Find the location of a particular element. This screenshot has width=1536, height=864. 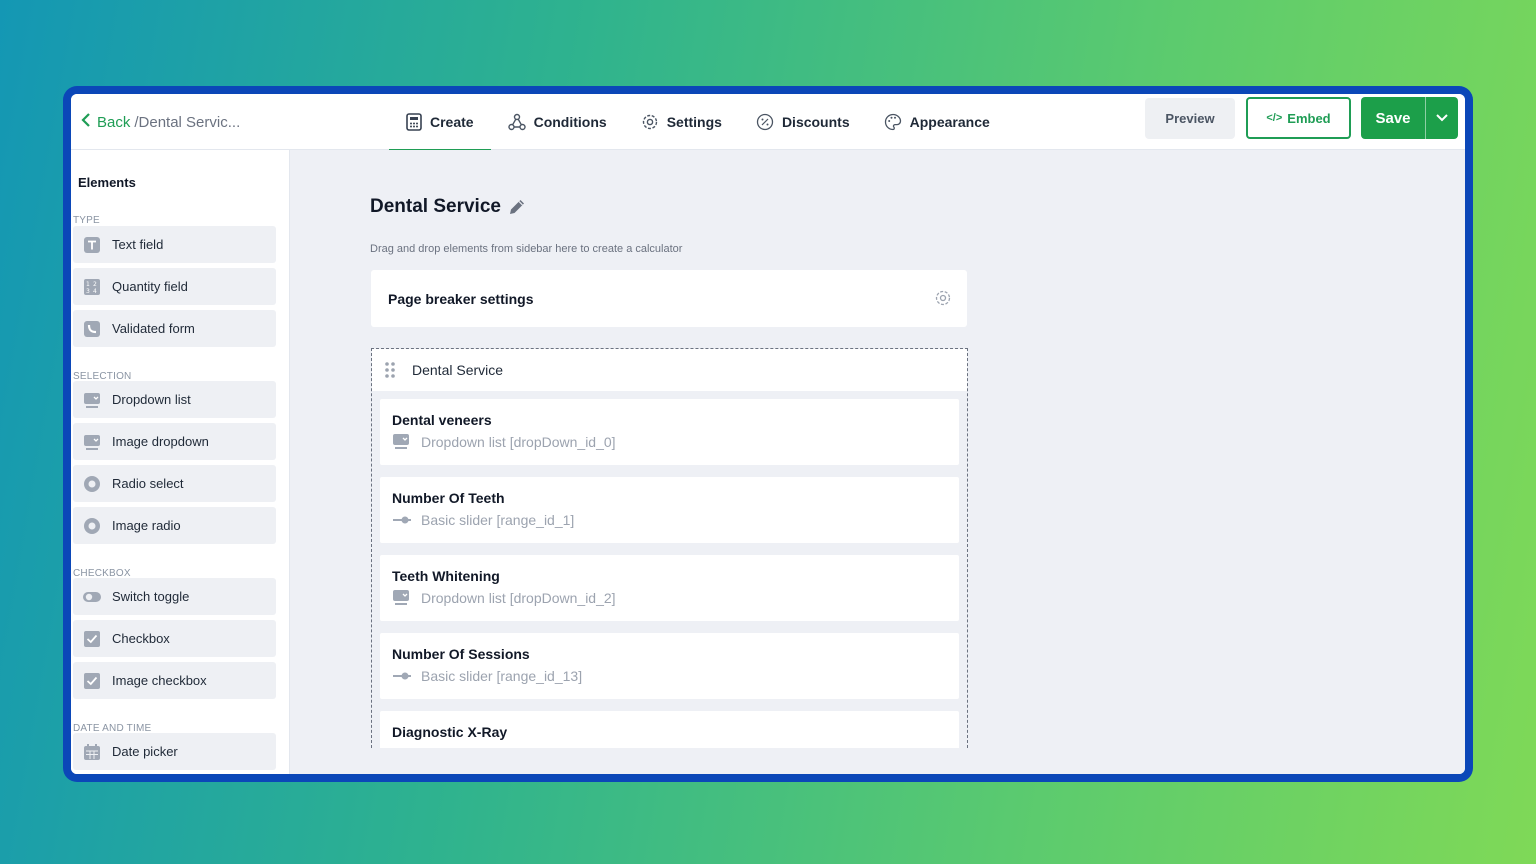

tab-appearance: Appearance is located at coordinates (937, 122).